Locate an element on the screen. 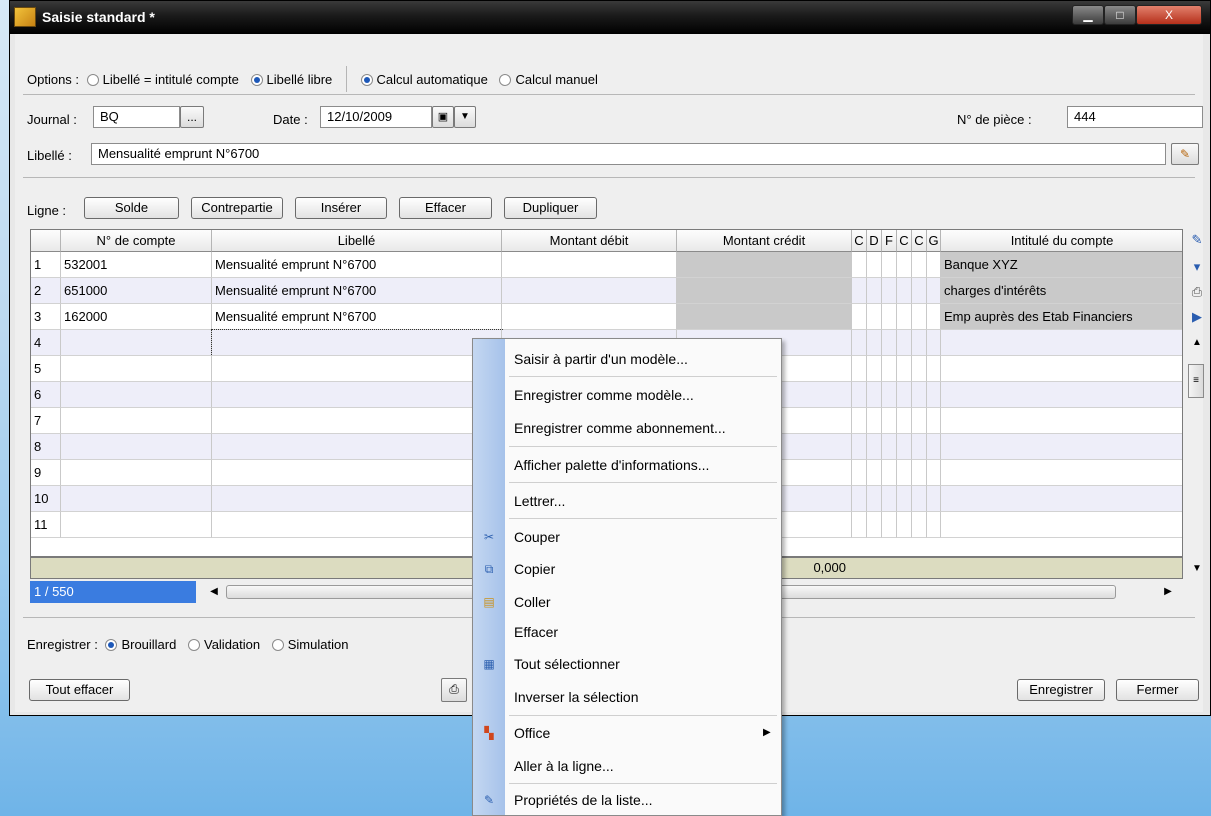 This screenshot has width=1211, height=816. dupliquer-button: Dupliquer is located at coordinates (550, 208).